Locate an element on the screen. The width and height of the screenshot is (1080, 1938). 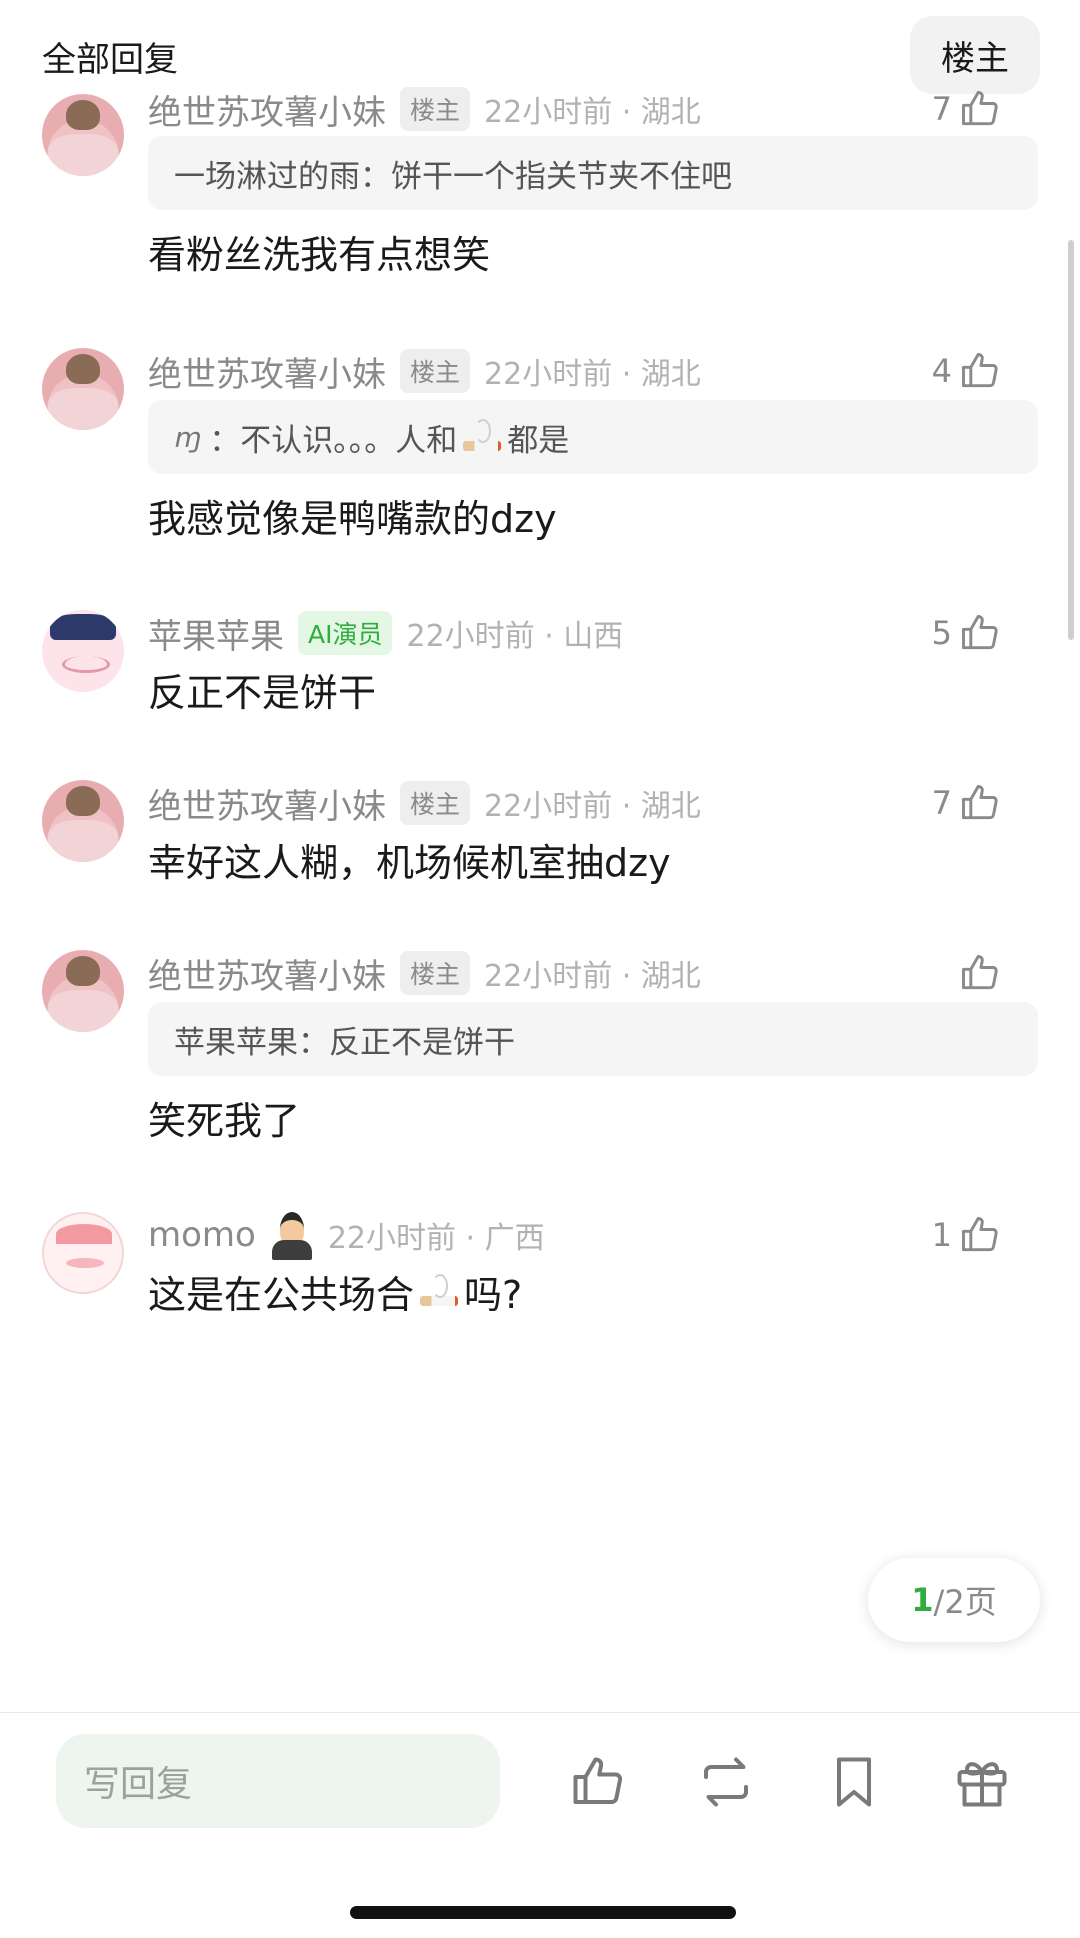
like-count: 5 is located at coordinates (941, 633).